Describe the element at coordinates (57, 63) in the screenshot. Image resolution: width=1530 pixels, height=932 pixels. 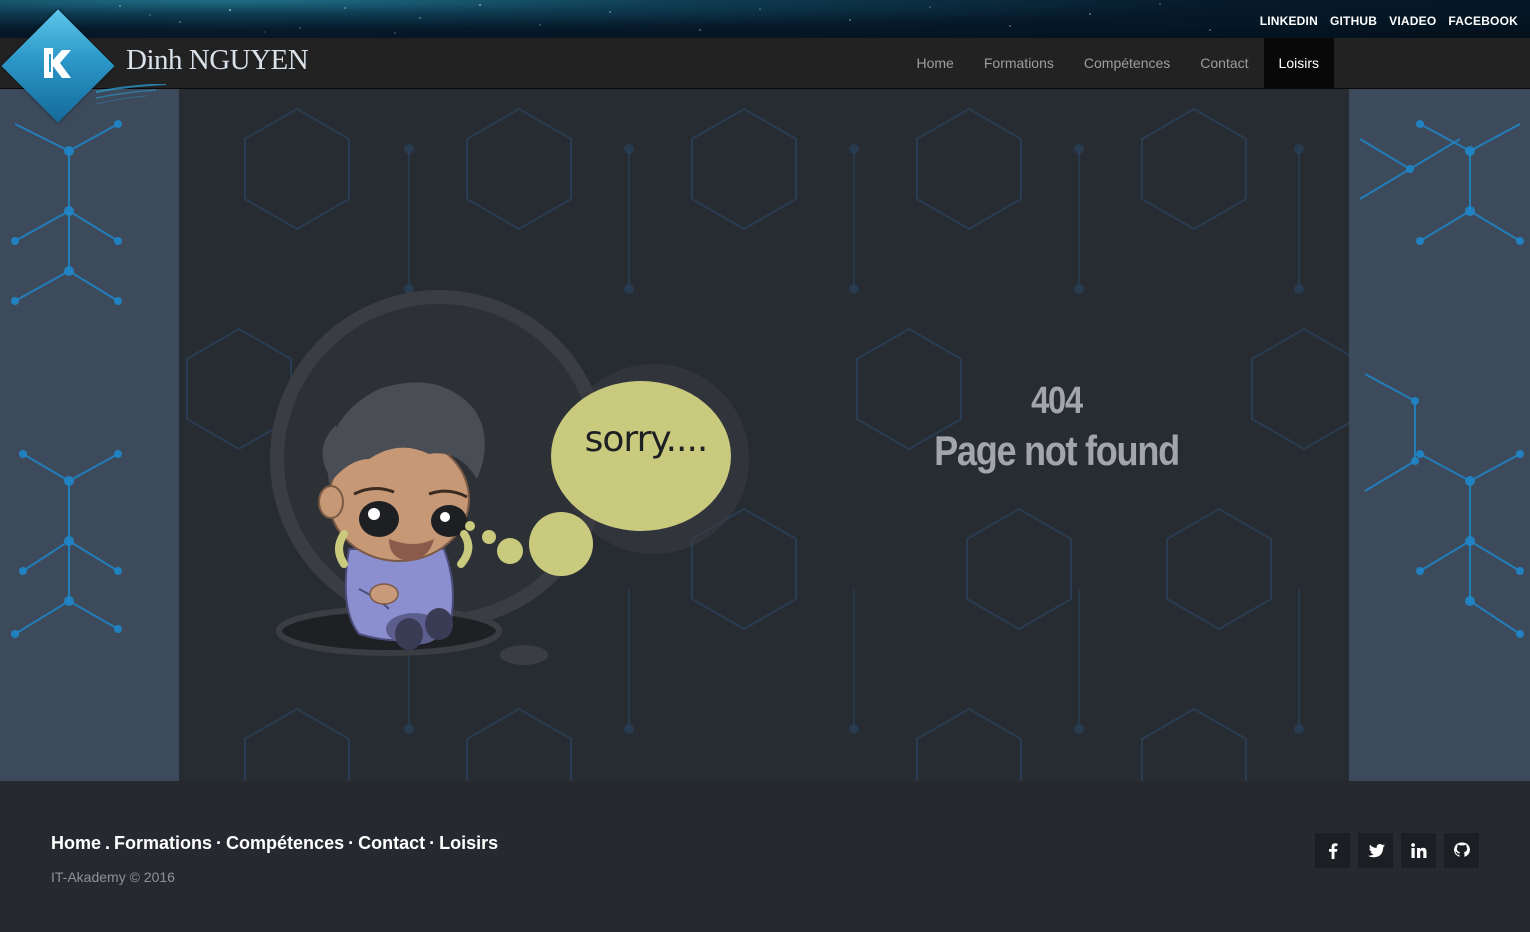
I see `logo-k-icon` at that location.